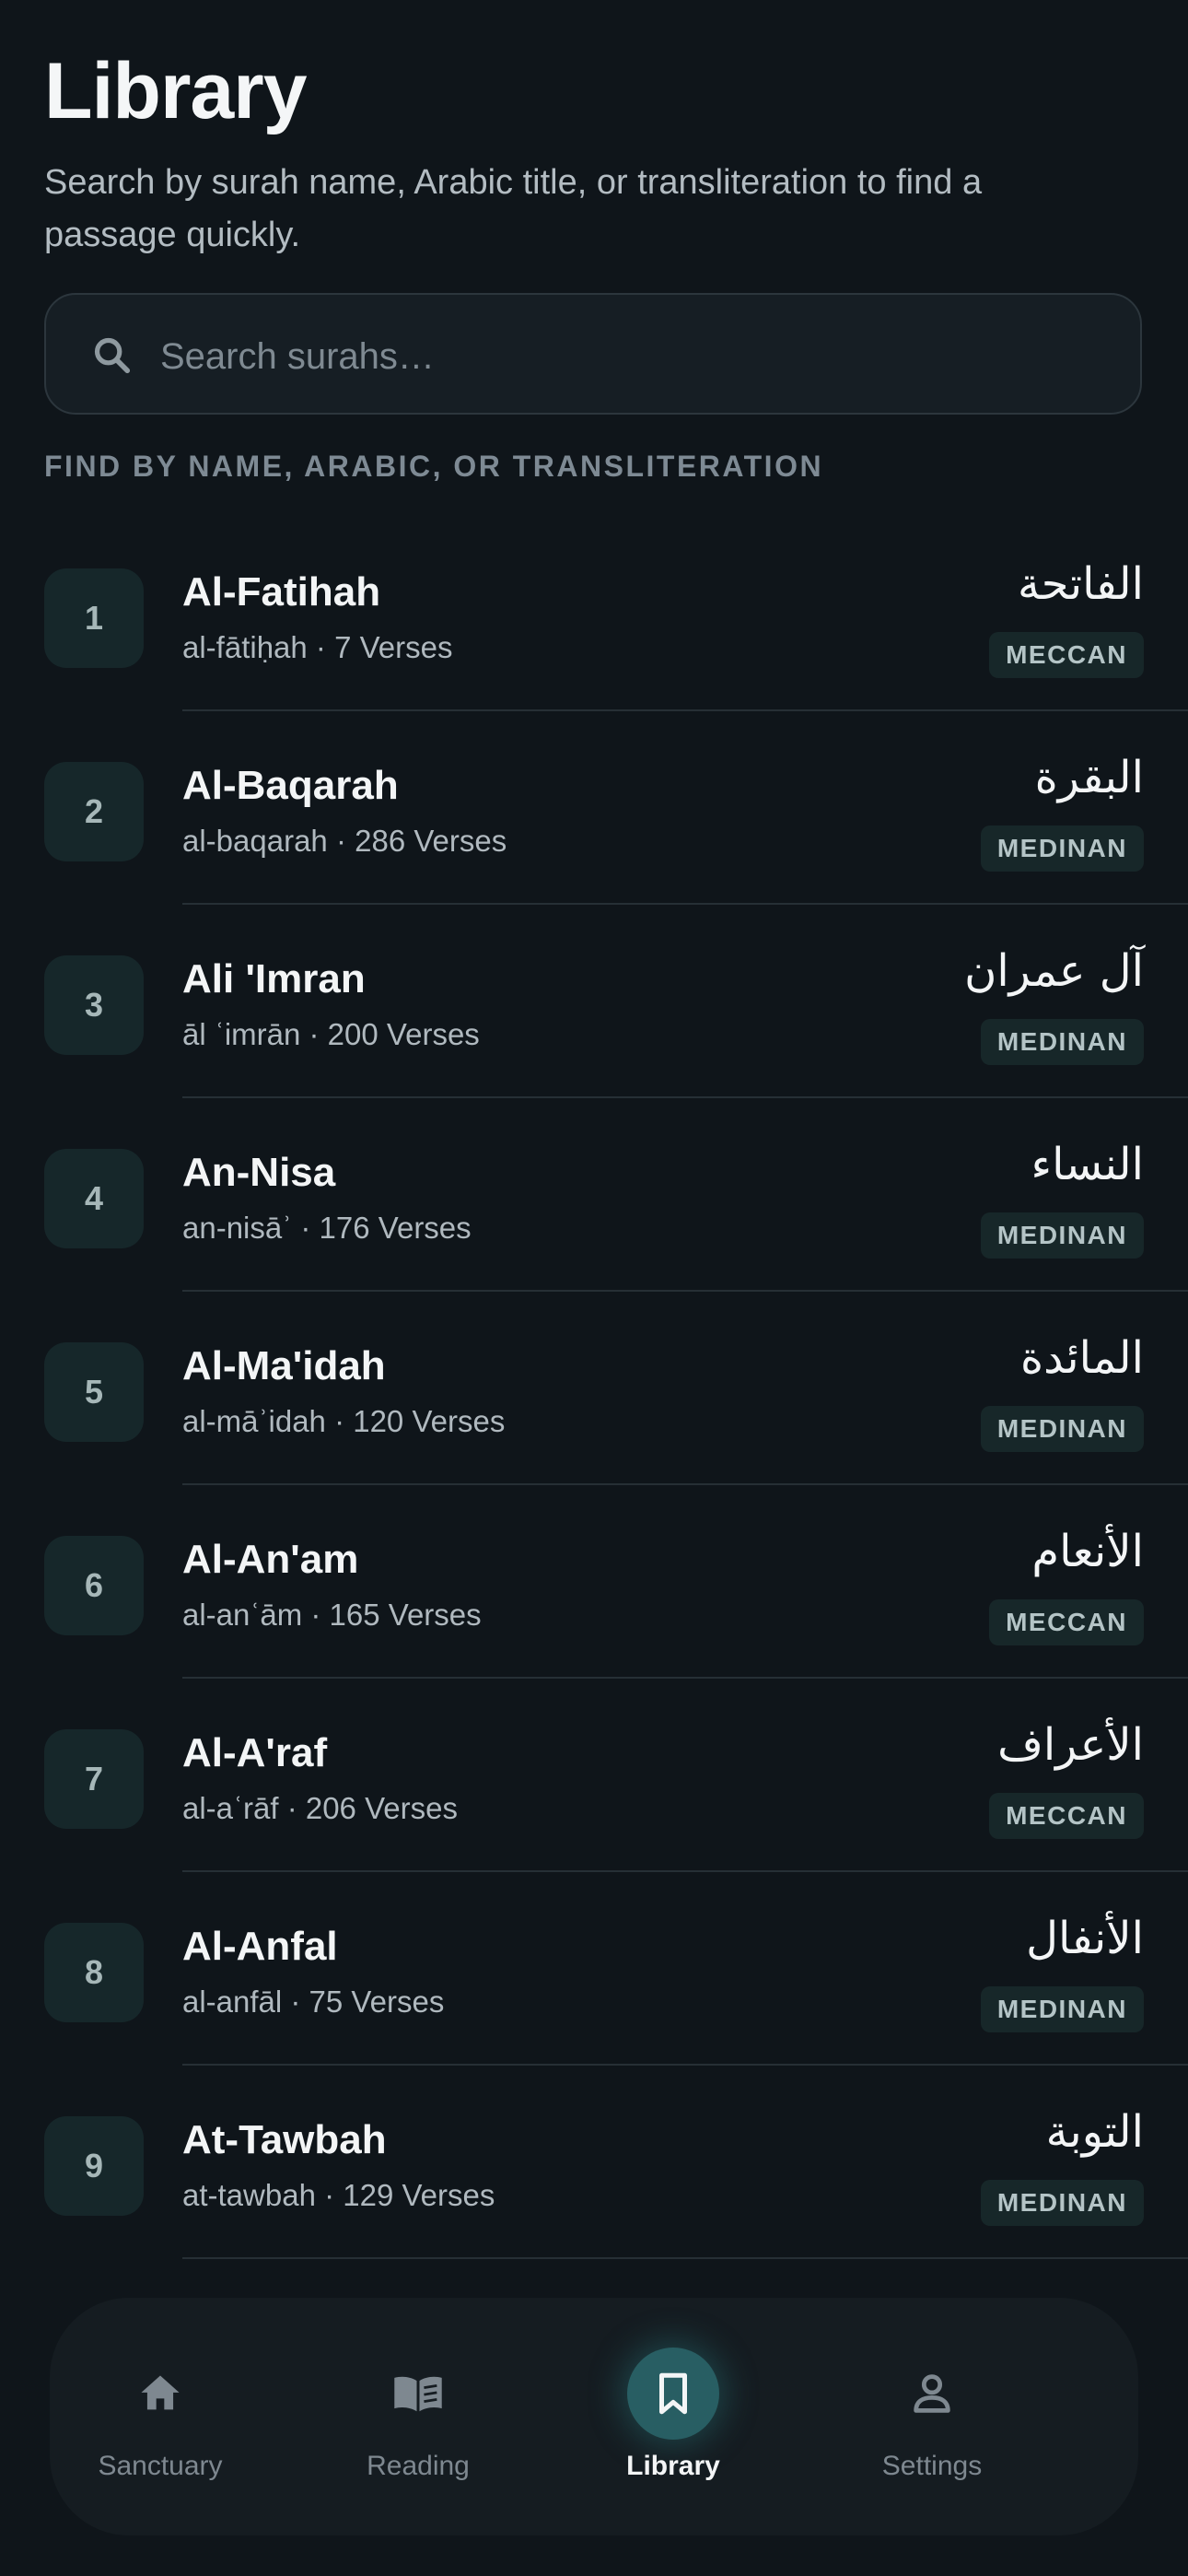 This screenshot has width=1188, height=2576. I want to click on surah-name: An-Nisa, so click(259, 1172).